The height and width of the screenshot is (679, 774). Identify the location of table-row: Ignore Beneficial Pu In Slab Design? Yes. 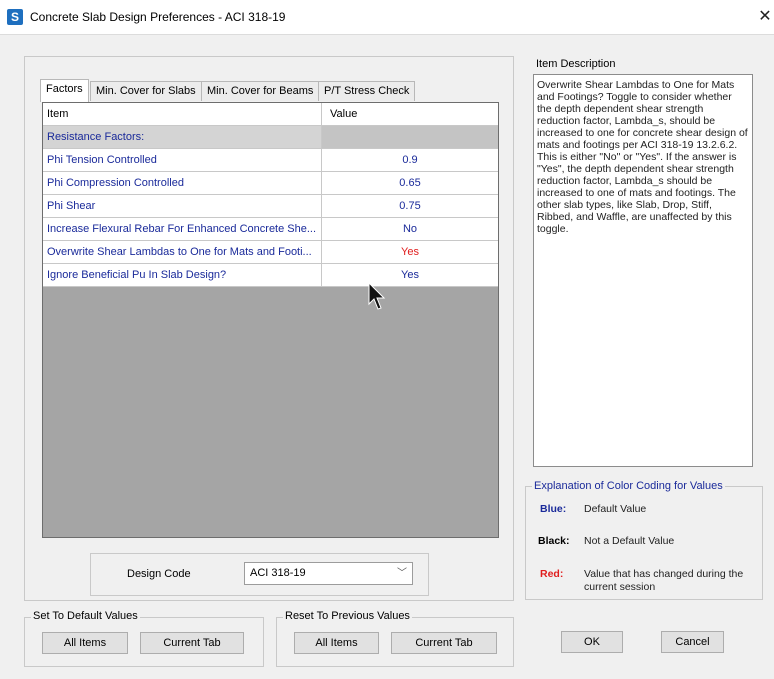
(270, 275).